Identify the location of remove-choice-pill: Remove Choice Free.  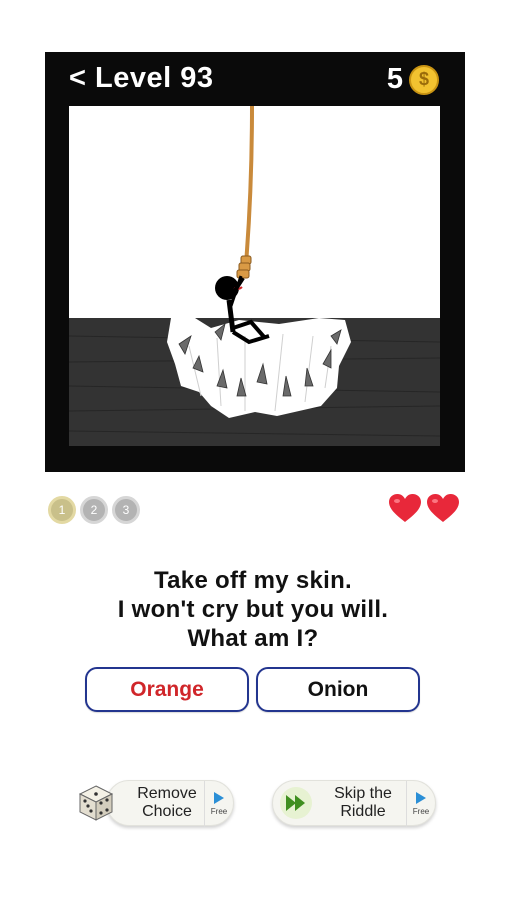
(170, 803).